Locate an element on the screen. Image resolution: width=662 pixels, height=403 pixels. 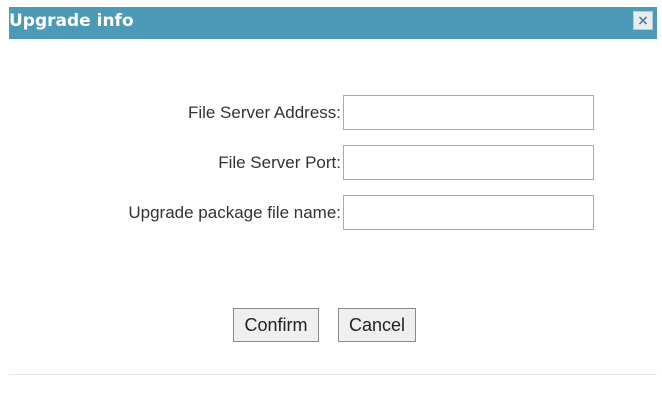
close-icon is located at coordinates (643, 20).